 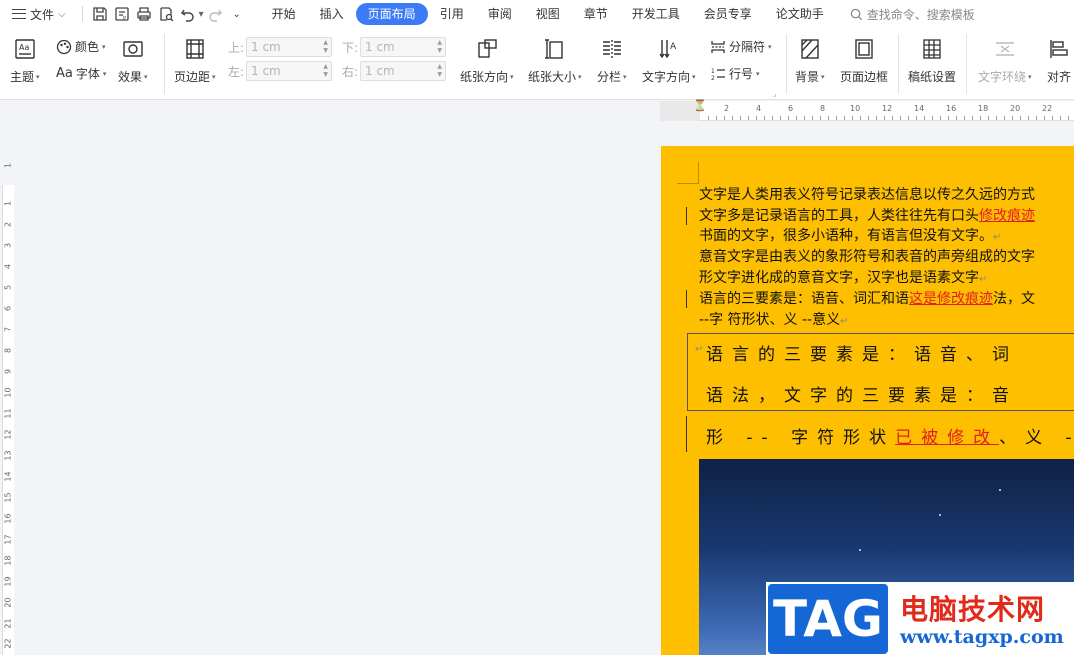 What do you see at coordinates (856, 14) in the screenshot?
I see `search-icon` at bounding box center [856, 14].